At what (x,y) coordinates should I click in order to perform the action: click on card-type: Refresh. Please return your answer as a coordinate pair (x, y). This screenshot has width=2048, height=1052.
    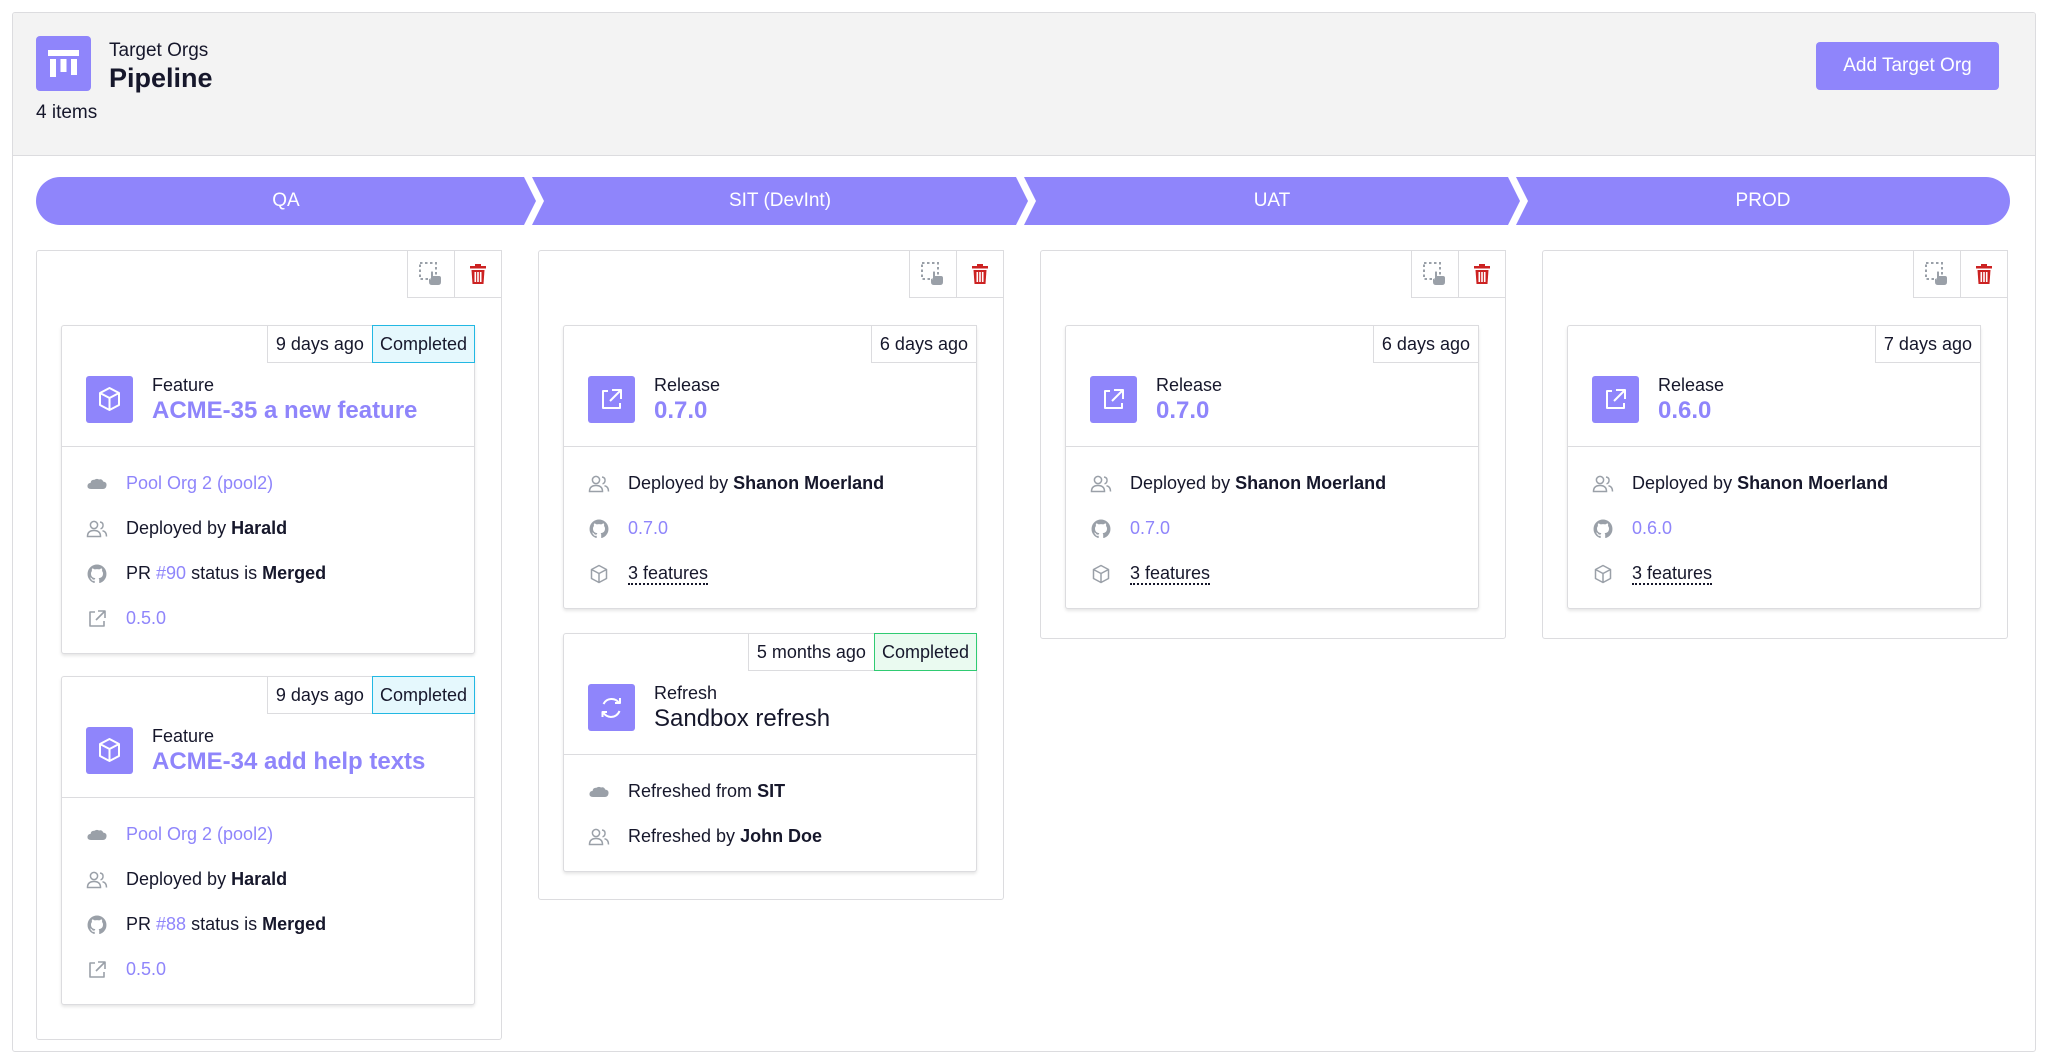
    Looking at the image, I should click on (686, 693).